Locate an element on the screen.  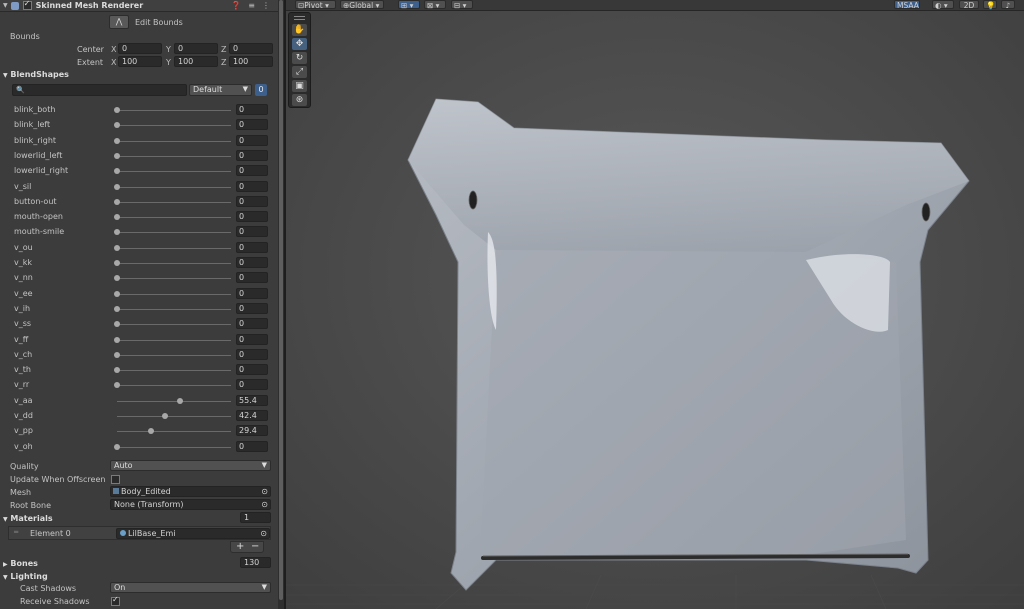
add-material-button: + is located at coordinates (240, 547).